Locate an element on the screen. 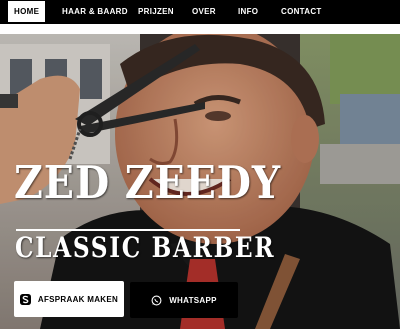  book-appointment-button: AFSPRAAK MAKEN is located at coordinates (69, 299).